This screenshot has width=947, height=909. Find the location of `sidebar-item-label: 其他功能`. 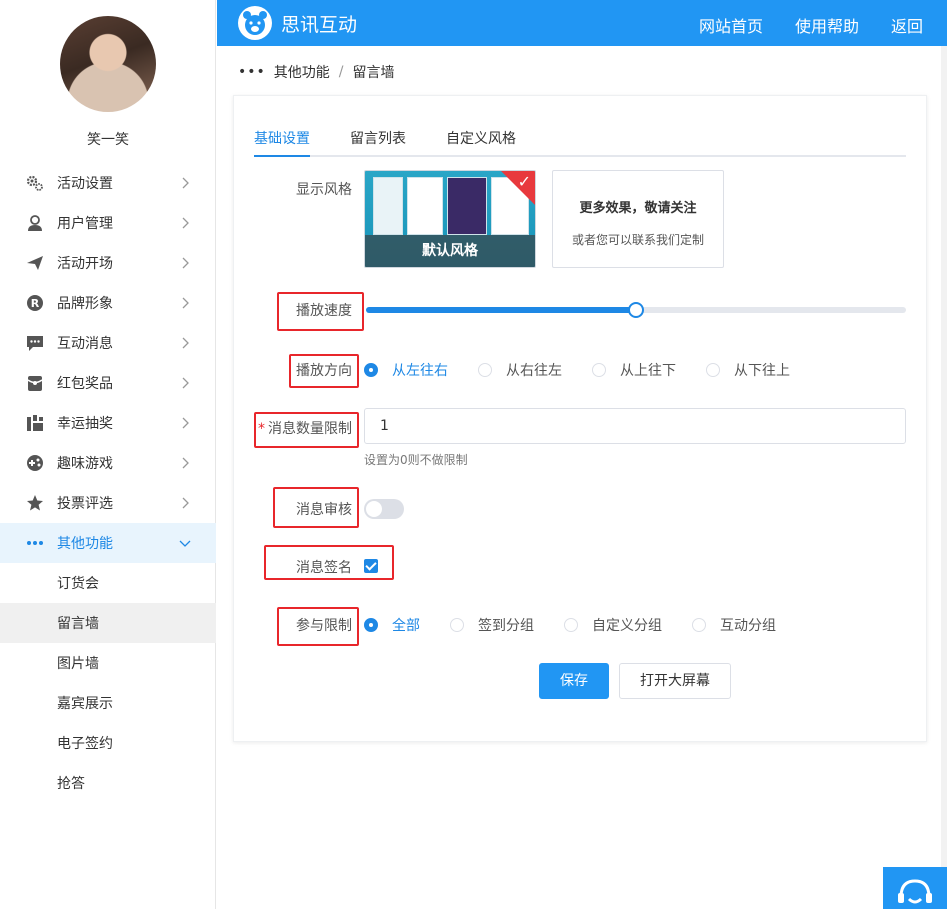

sidebar-item-label: 其他功能 is located at coordinates (85, 544).